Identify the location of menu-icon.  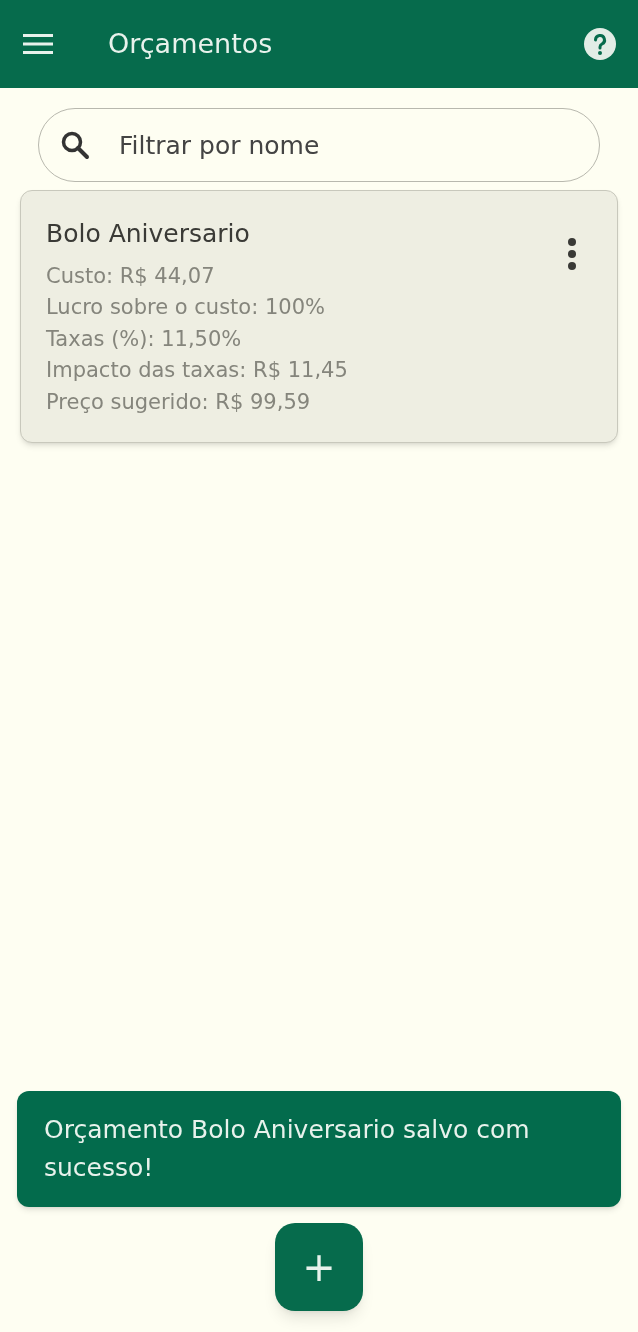
(38, 44).